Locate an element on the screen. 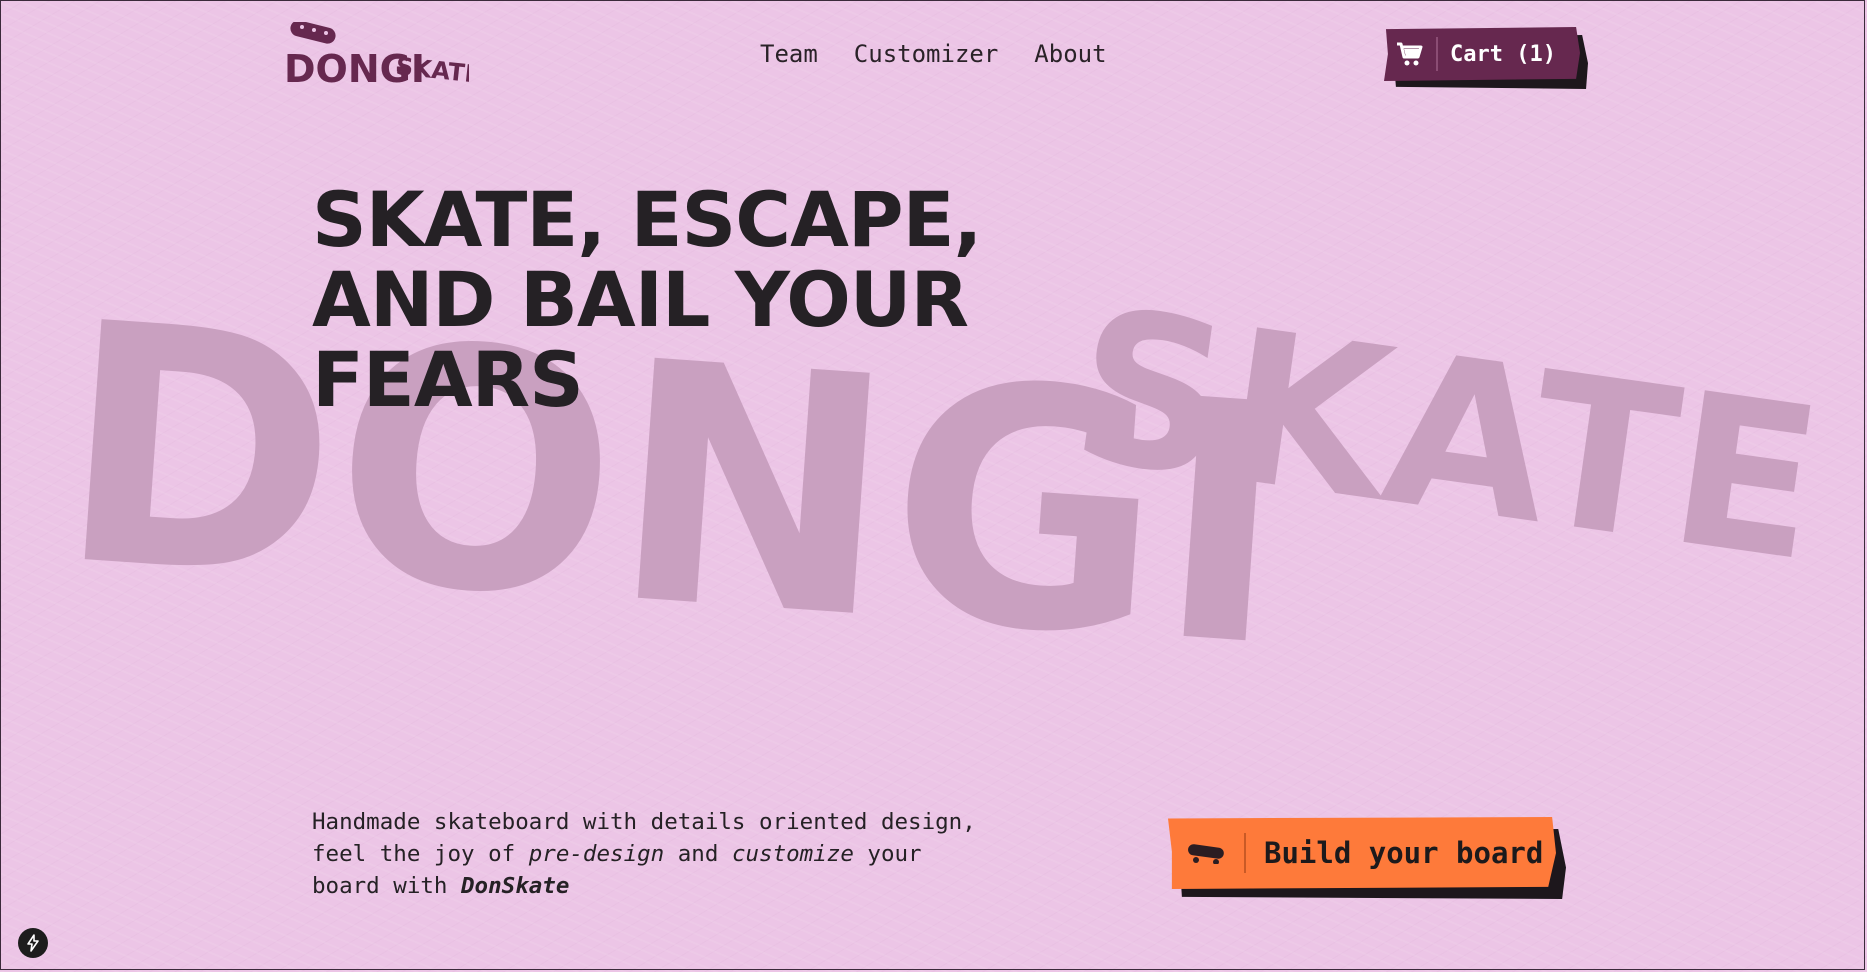 The height and width of the screenshot is (972, 1867). cart-button: Cart (1) is located at coordinates (1486, 58).